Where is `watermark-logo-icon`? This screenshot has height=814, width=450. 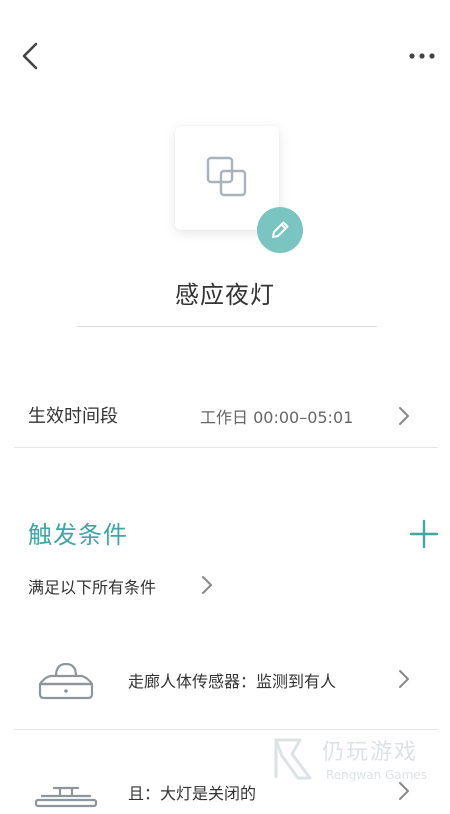
watermark-logo-icon is located at coordinates (293, 759).